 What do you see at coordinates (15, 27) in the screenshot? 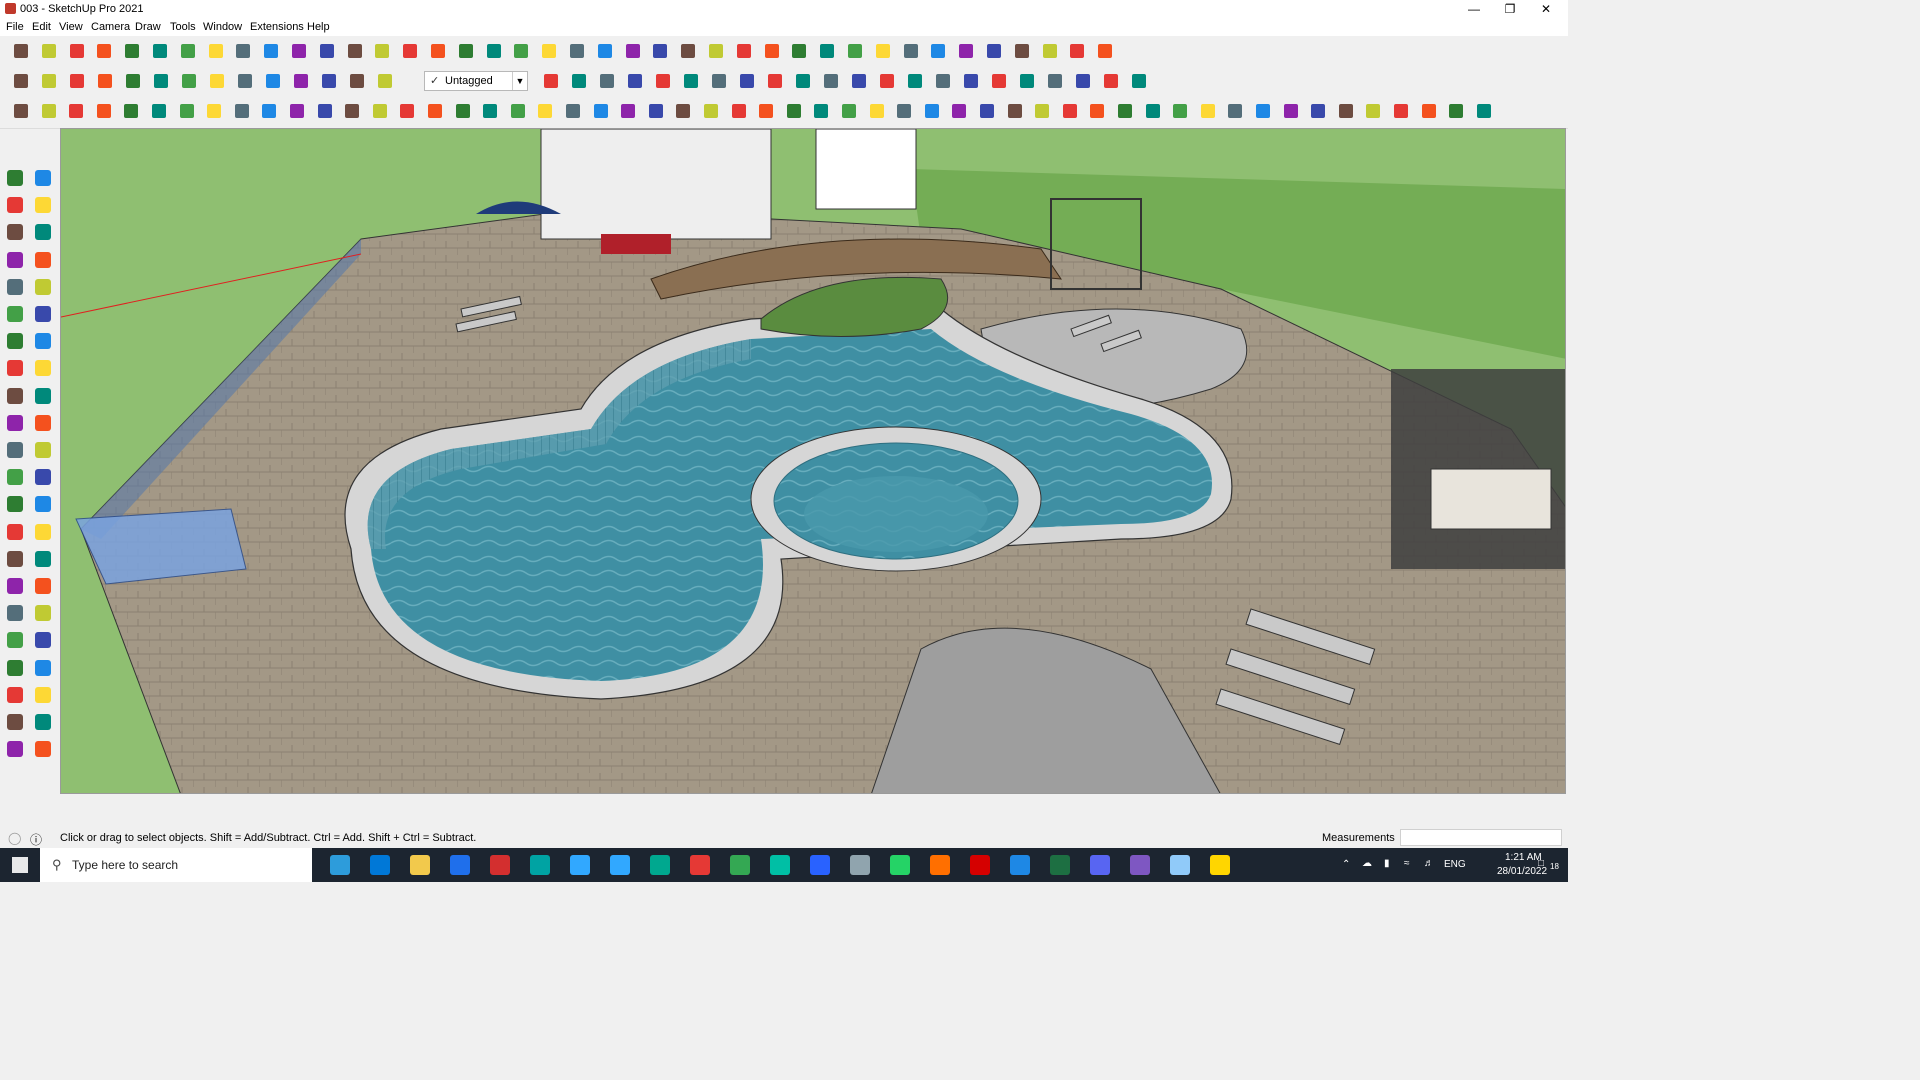
I see `menu-file: File` at bounding box center [15, 27].